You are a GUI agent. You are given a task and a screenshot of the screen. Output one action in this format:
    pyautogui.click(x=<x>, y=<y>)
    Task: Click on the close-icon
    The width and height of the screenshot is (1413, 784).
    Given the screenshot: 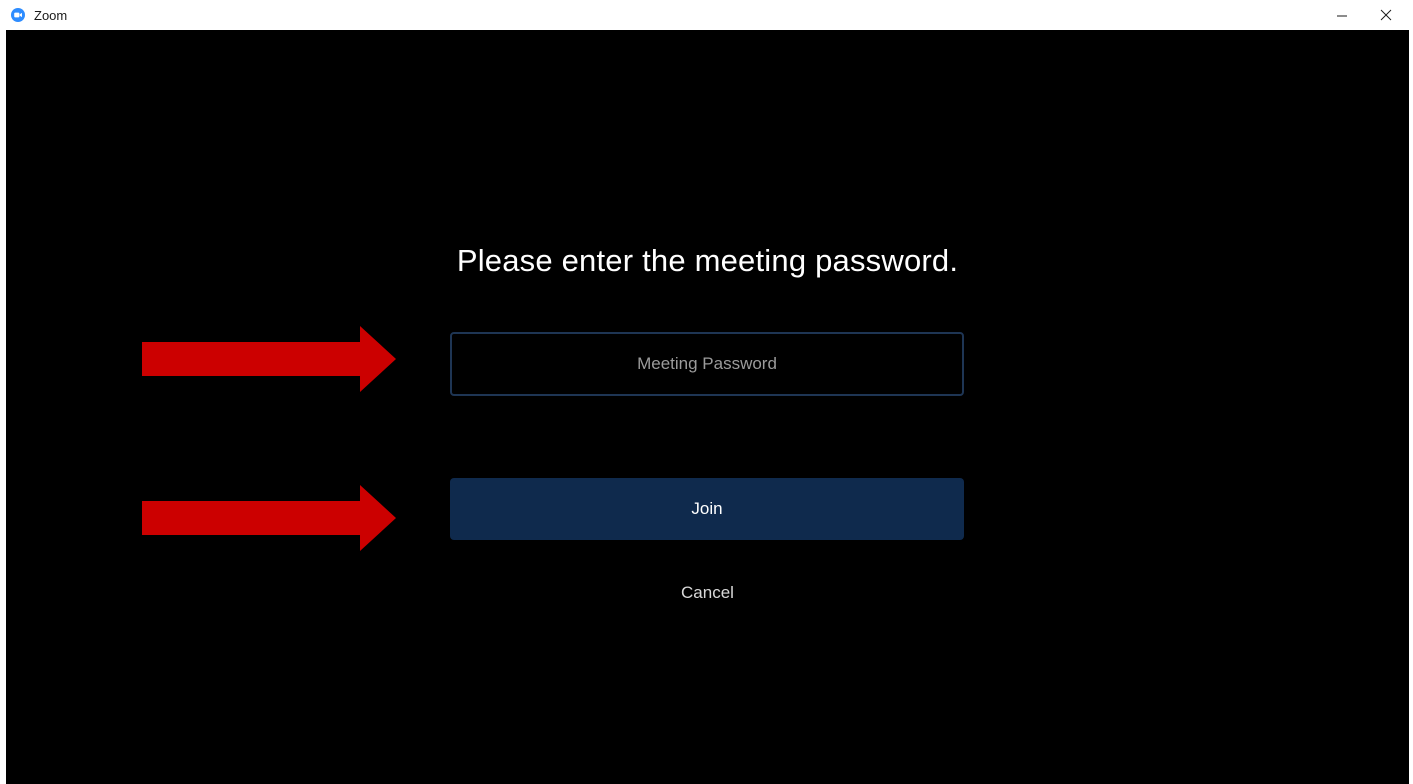 What is the action you would take?
    pyautogui.click(x=1386, y=15)
    